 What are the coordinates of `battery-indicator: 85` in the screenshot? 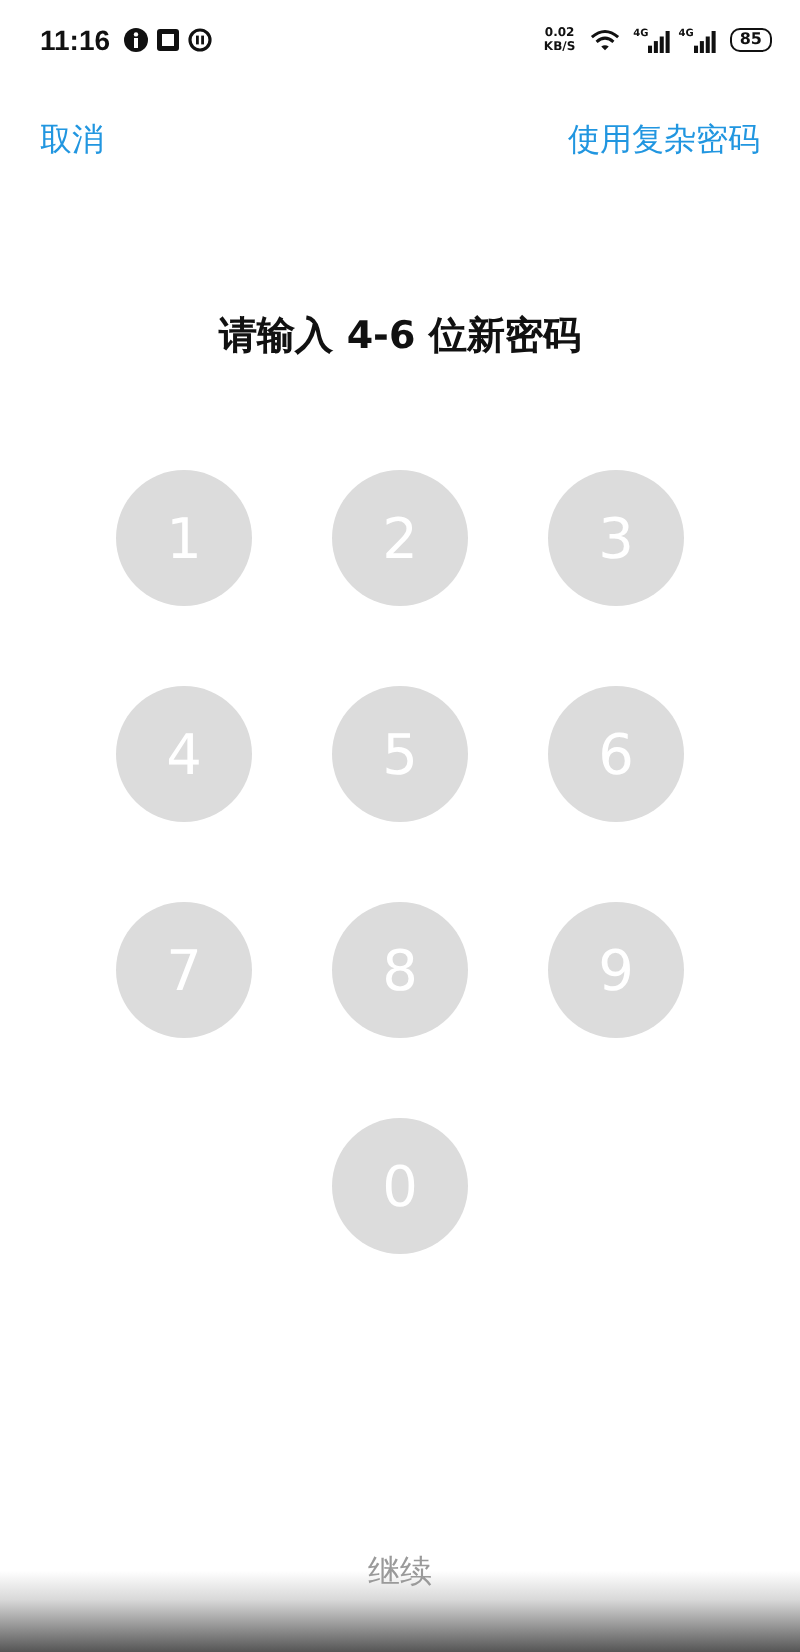 It's located at (750, 40).